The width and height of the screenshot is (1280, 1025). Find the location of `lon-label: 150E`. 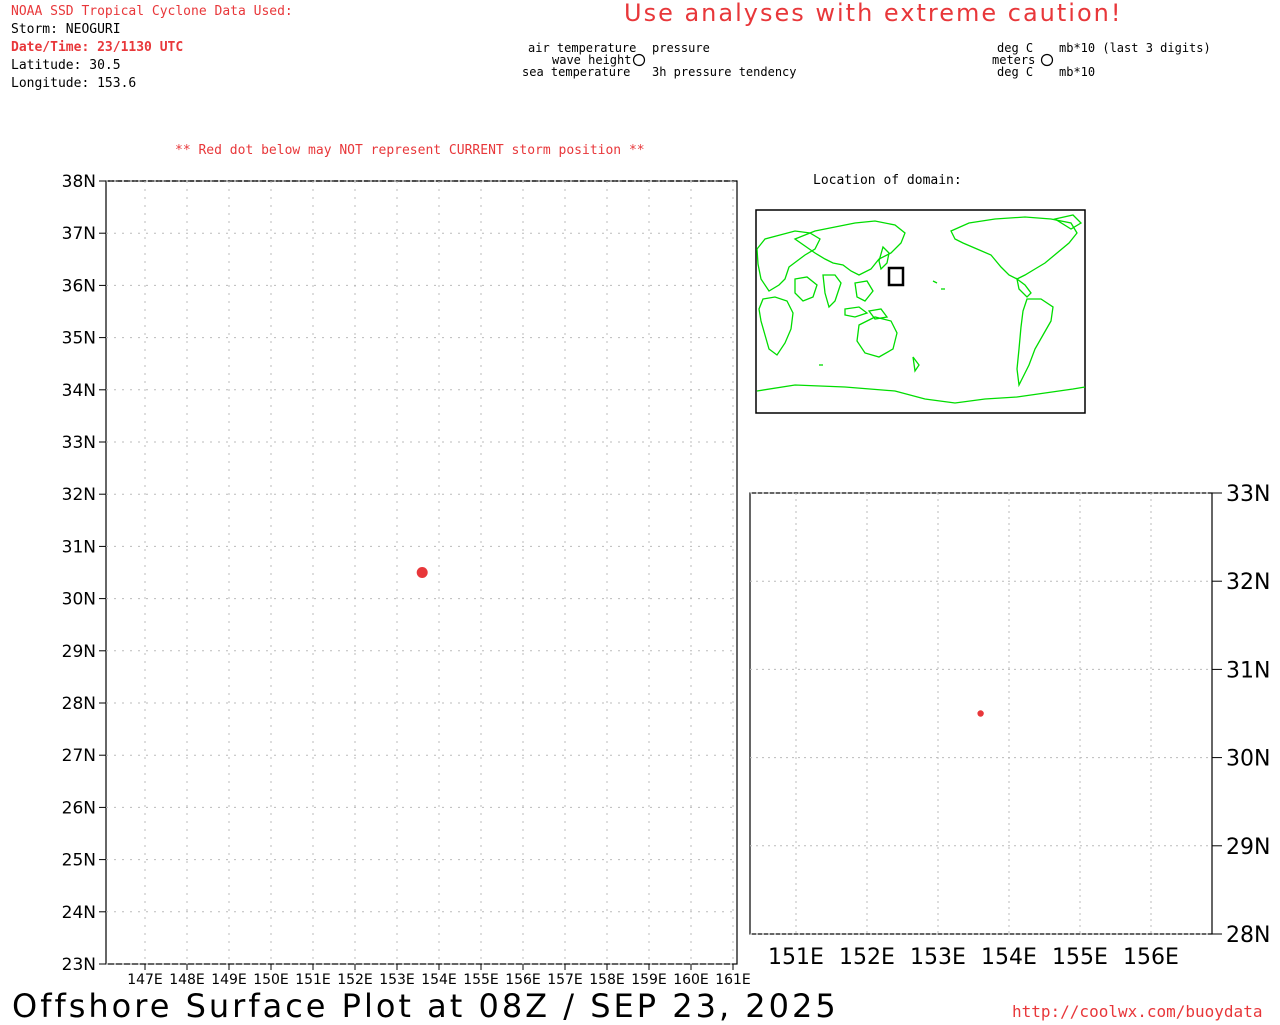

lon-label: 150E is located at coordinates (271, 980).